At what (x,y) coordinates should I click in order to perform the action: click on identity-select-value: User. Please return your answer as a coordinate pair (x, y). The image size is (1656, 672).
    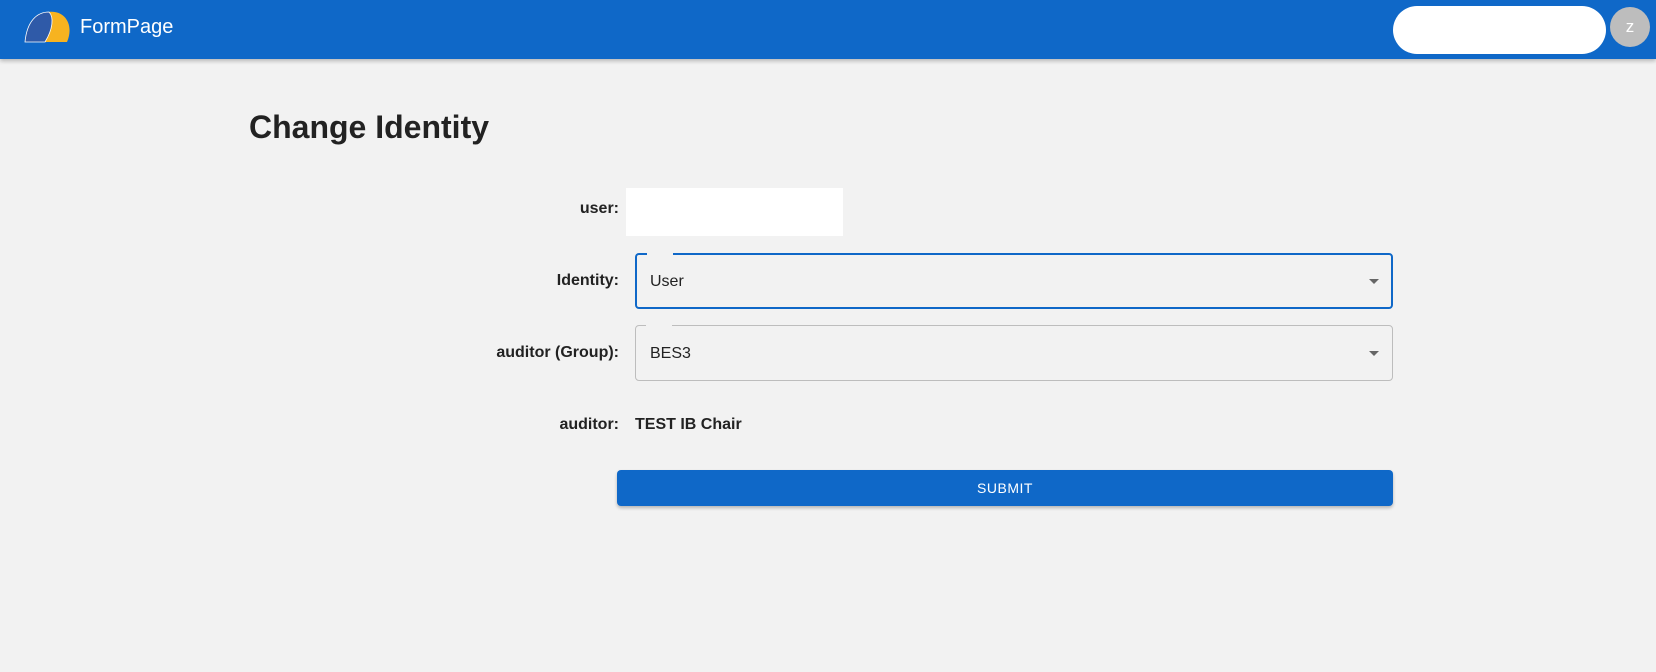
    Looking at the image, I should click on (667, 281).